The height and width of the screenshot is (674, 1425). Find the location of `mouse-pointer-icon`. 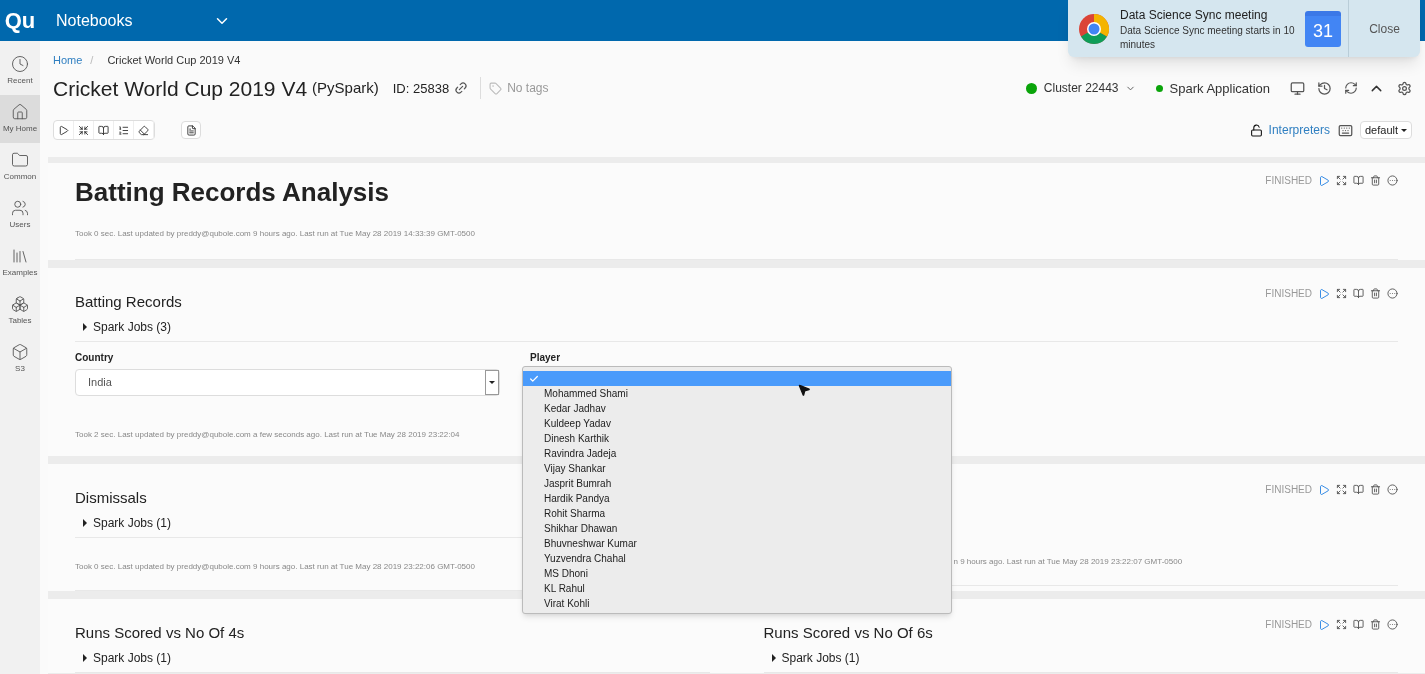

mouse-pointer-icon is located at coordinates (804, 390).